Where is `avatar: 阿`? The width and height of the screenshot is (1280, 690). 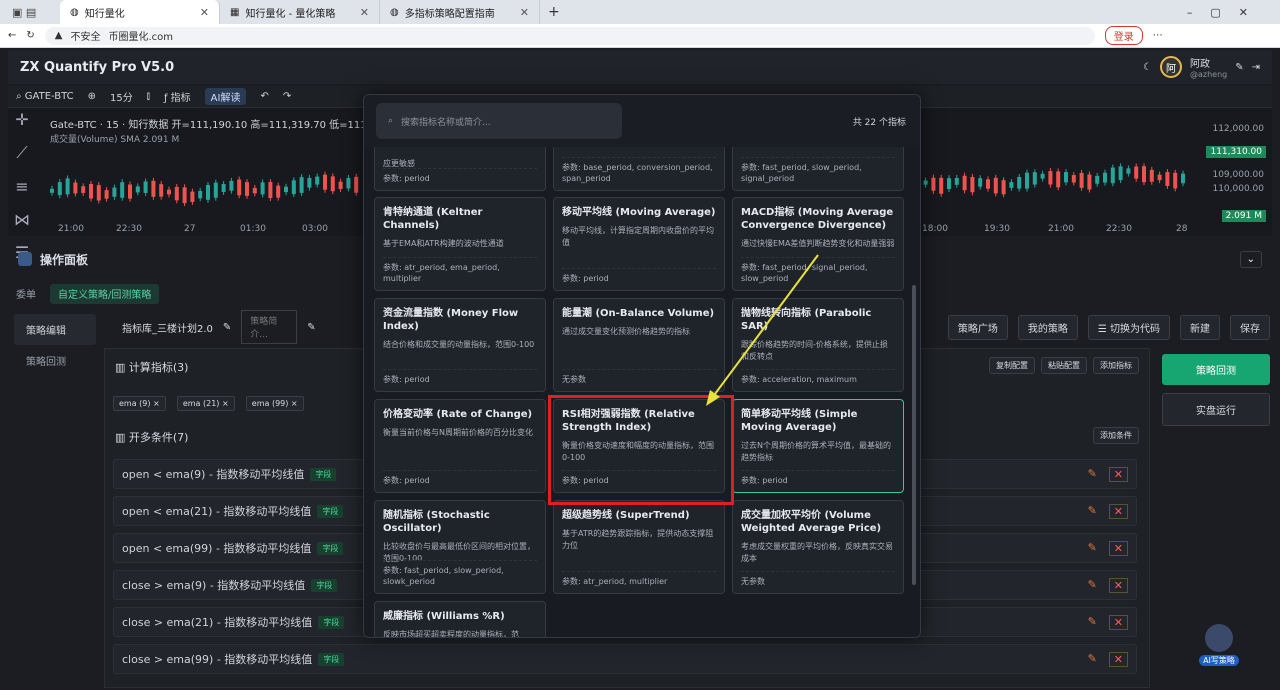 avatar: 阿 is located at coordinates (1170, 67).